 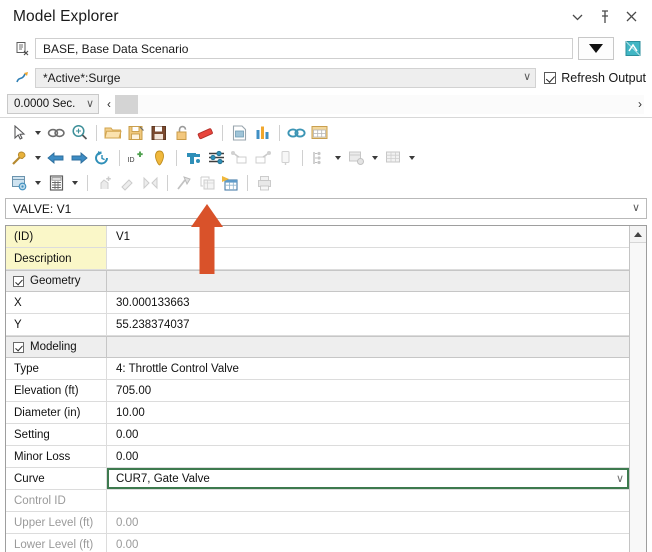 What do you see at coordinates (193, 157) in the screenshot?
I see `hydrant-icon` at bounding box center [193, 157].